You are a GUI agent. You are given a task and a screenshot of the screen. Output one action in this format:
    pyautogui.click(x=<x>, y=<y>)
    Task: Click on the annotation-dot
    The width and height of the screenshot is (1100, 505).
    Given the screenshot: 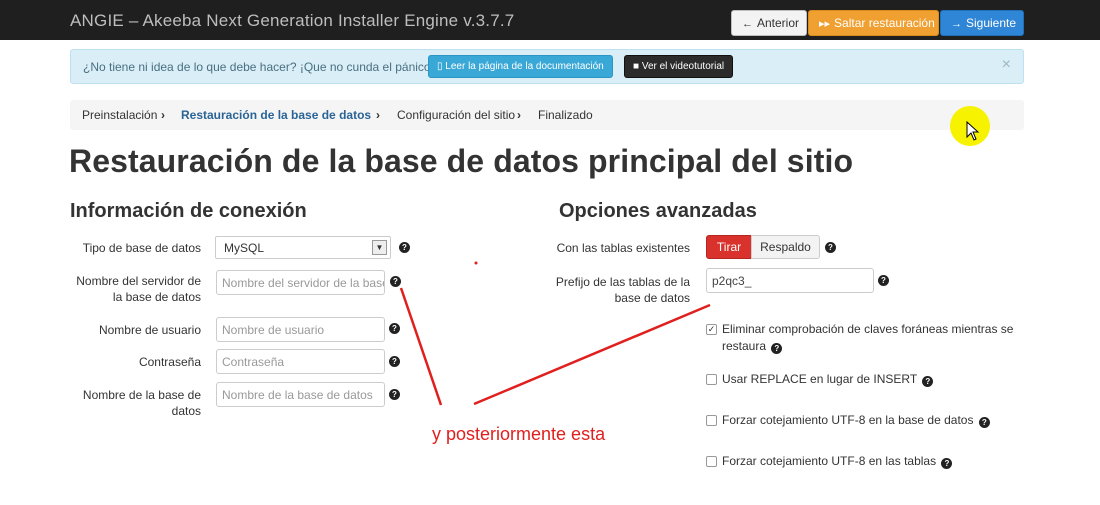 What is the action you would take?
    pyautogui.click(x=476, y=263)
    